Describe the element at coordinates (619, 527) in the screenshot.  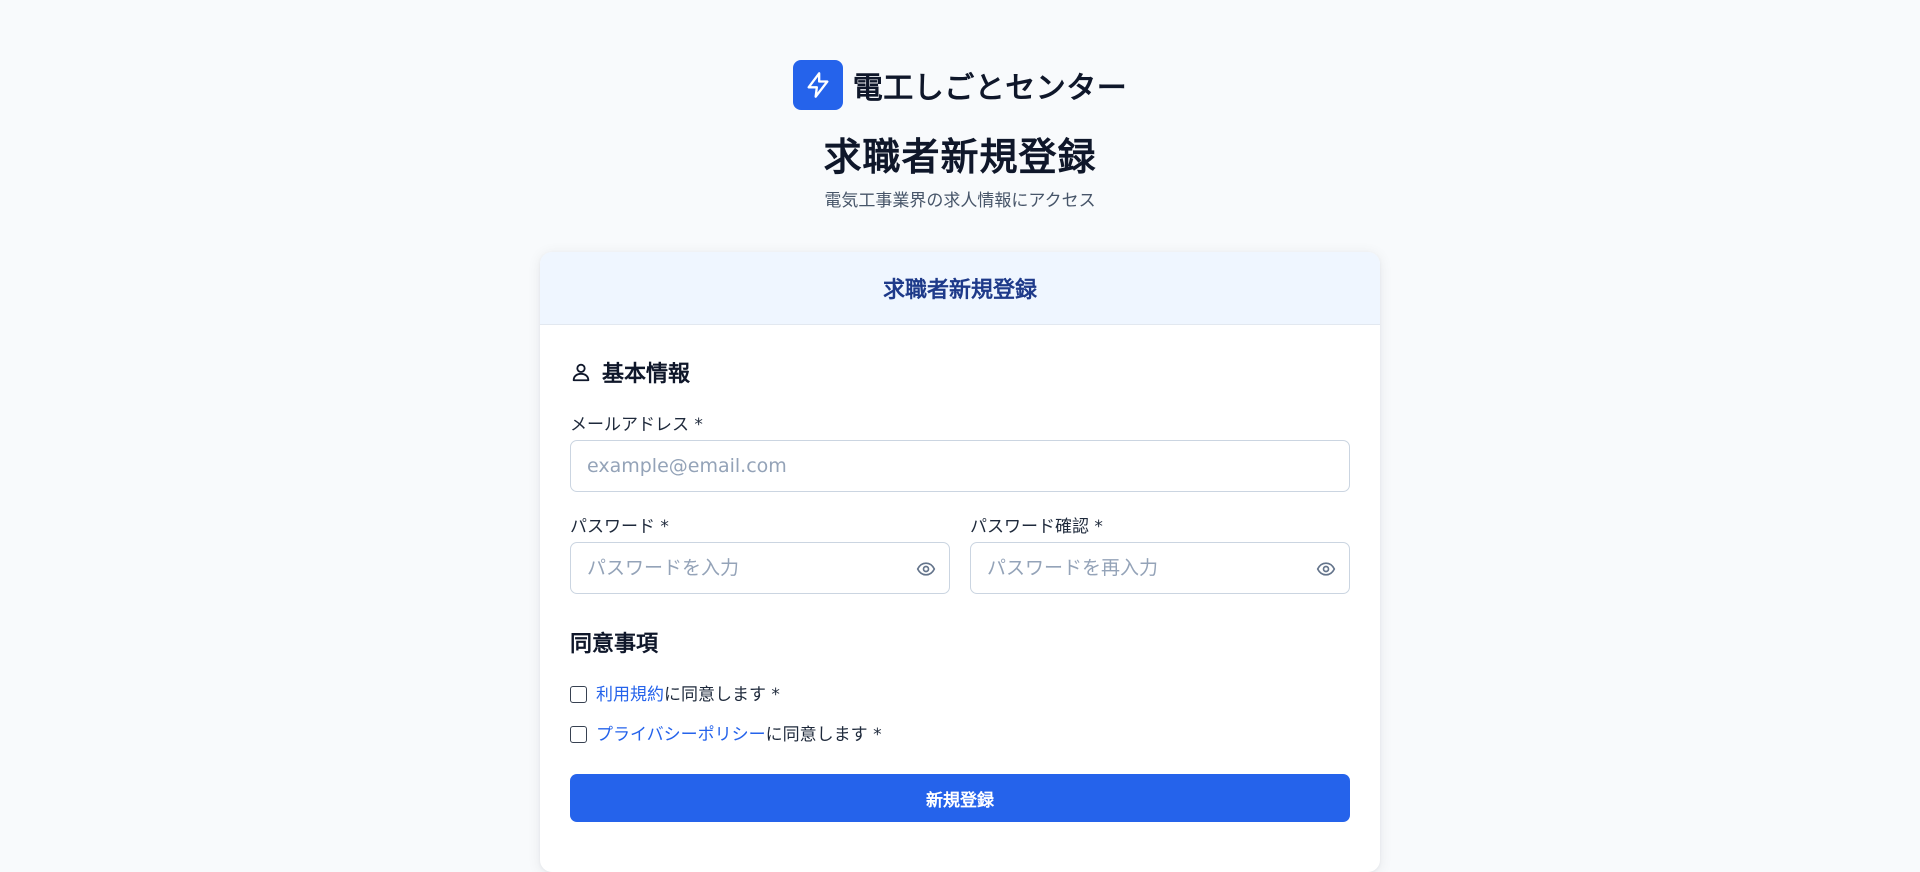
I see `password-label: パスワード *` at that location.